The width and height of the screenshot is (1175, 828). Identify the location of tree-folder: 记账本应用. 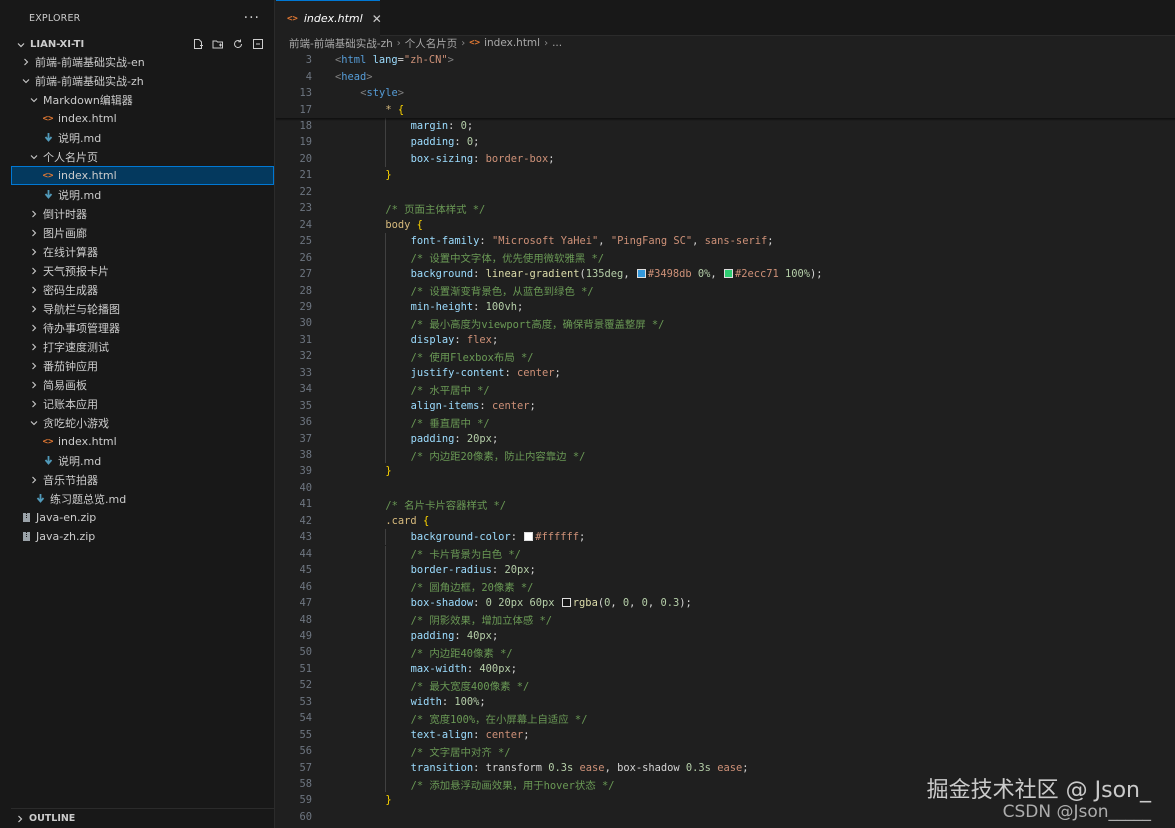
(142, 403).